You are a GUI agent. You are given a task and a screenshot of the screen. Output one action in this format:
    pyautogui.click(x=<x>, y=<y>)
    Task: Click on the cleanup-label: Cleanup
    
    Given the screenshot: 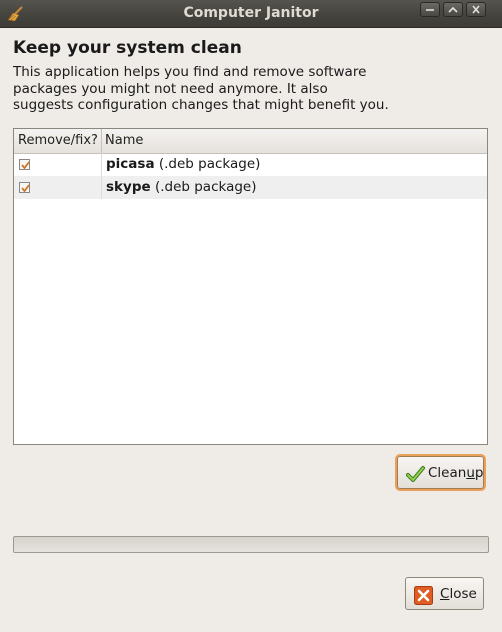 What is the action you would take?
    pyautogui.click(x=456, y=473)
    